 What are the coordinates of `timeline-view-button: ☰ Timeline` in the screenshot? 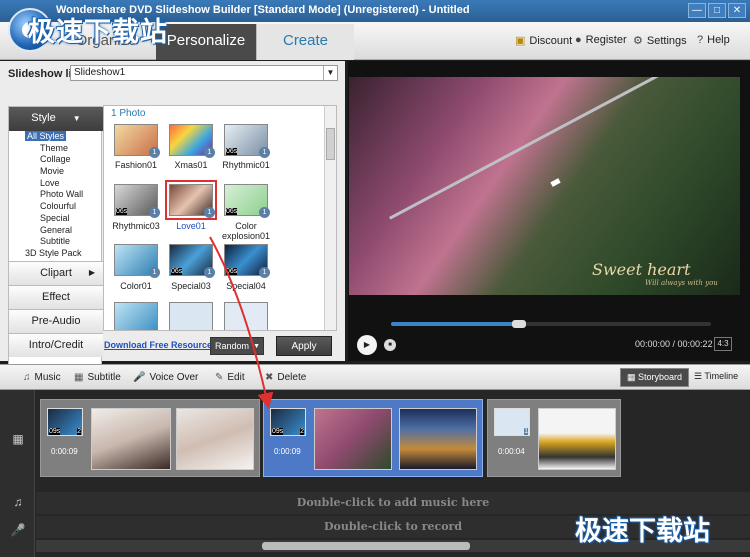 It's located at (716, 377).